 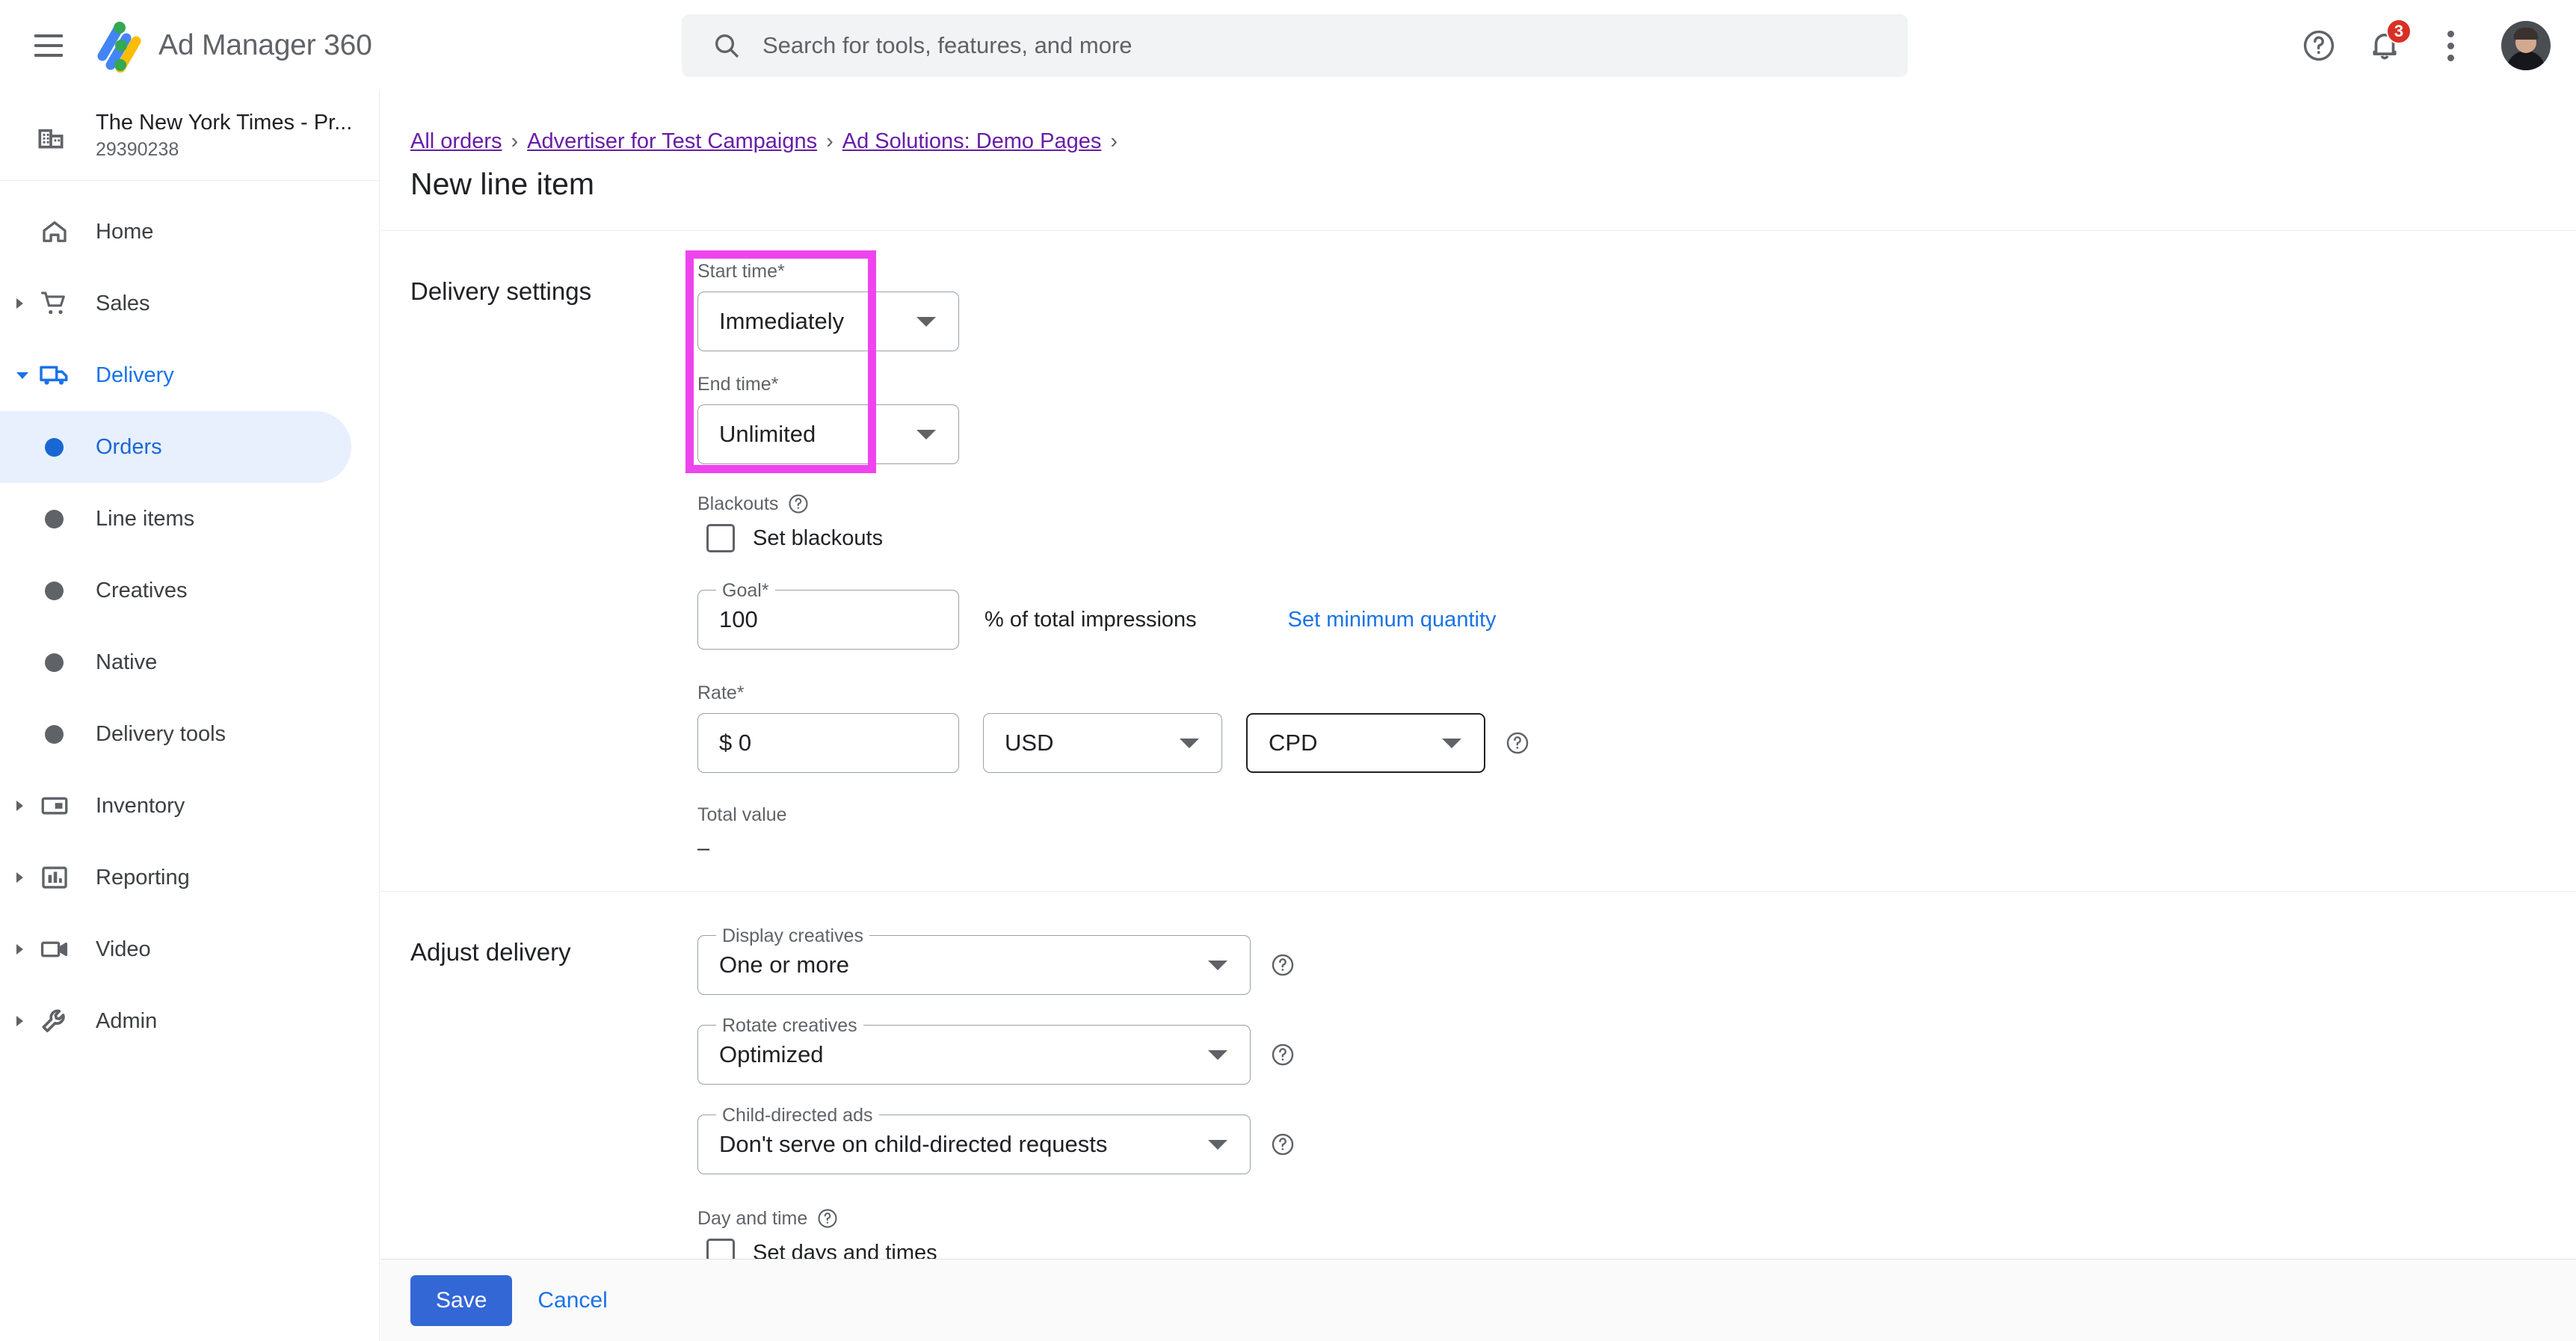 What do you see at coordinates (125, 231) in the screenshot?
I see `sidebar-item-label: Home` at bounding box center [125, 231].